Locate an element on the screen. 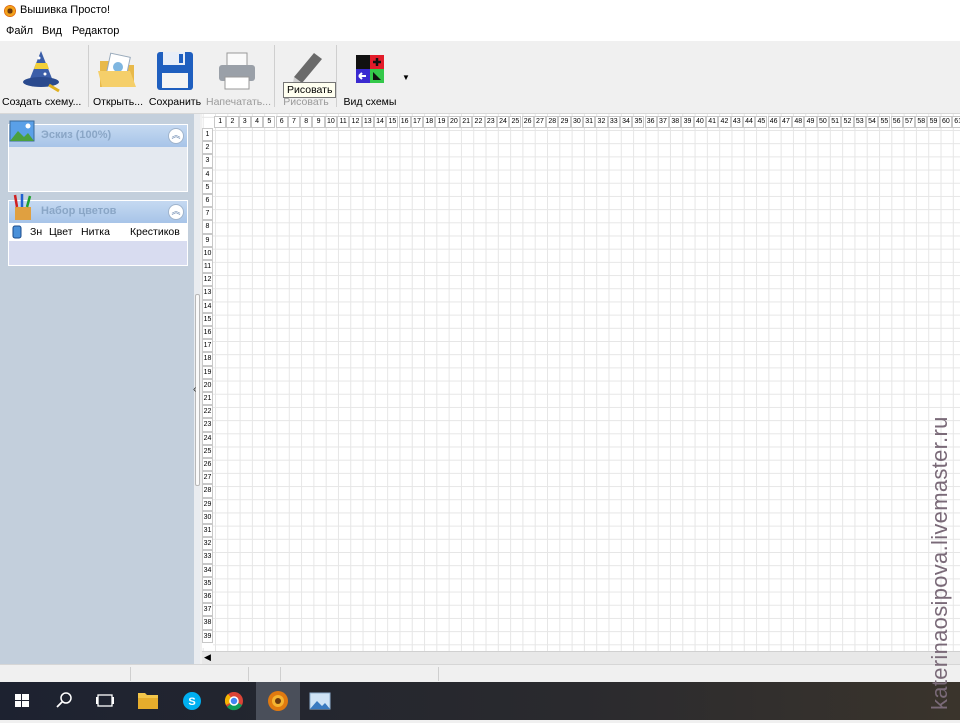  column-header: Нитка is located at coordinates (95, 232).